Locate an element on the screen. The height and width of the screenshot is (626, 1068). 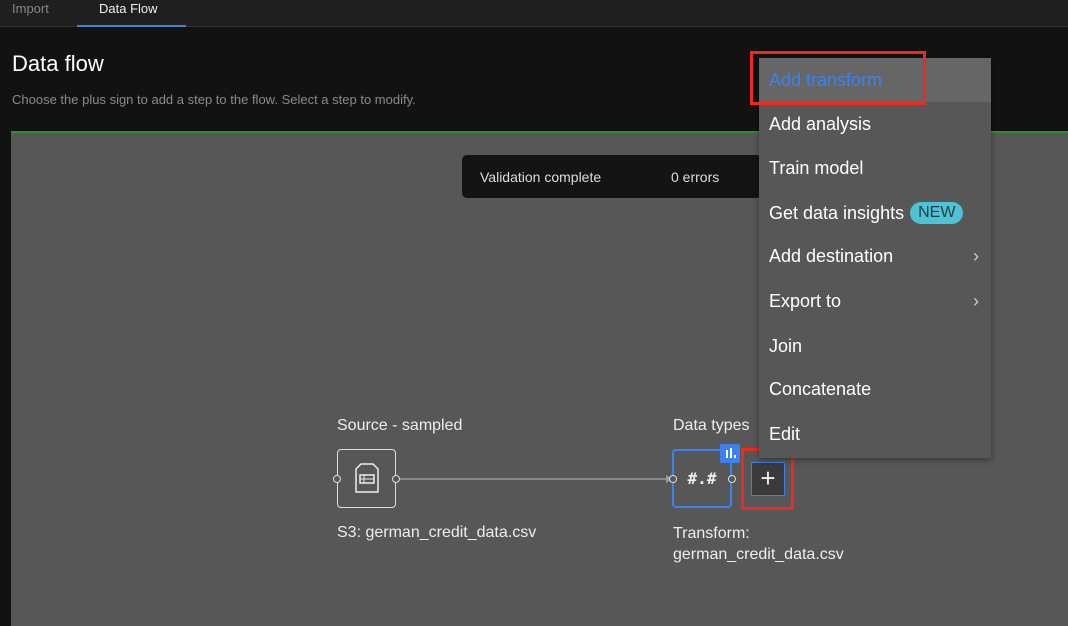
bar-chart-icon is located at coordinates (730, 453).